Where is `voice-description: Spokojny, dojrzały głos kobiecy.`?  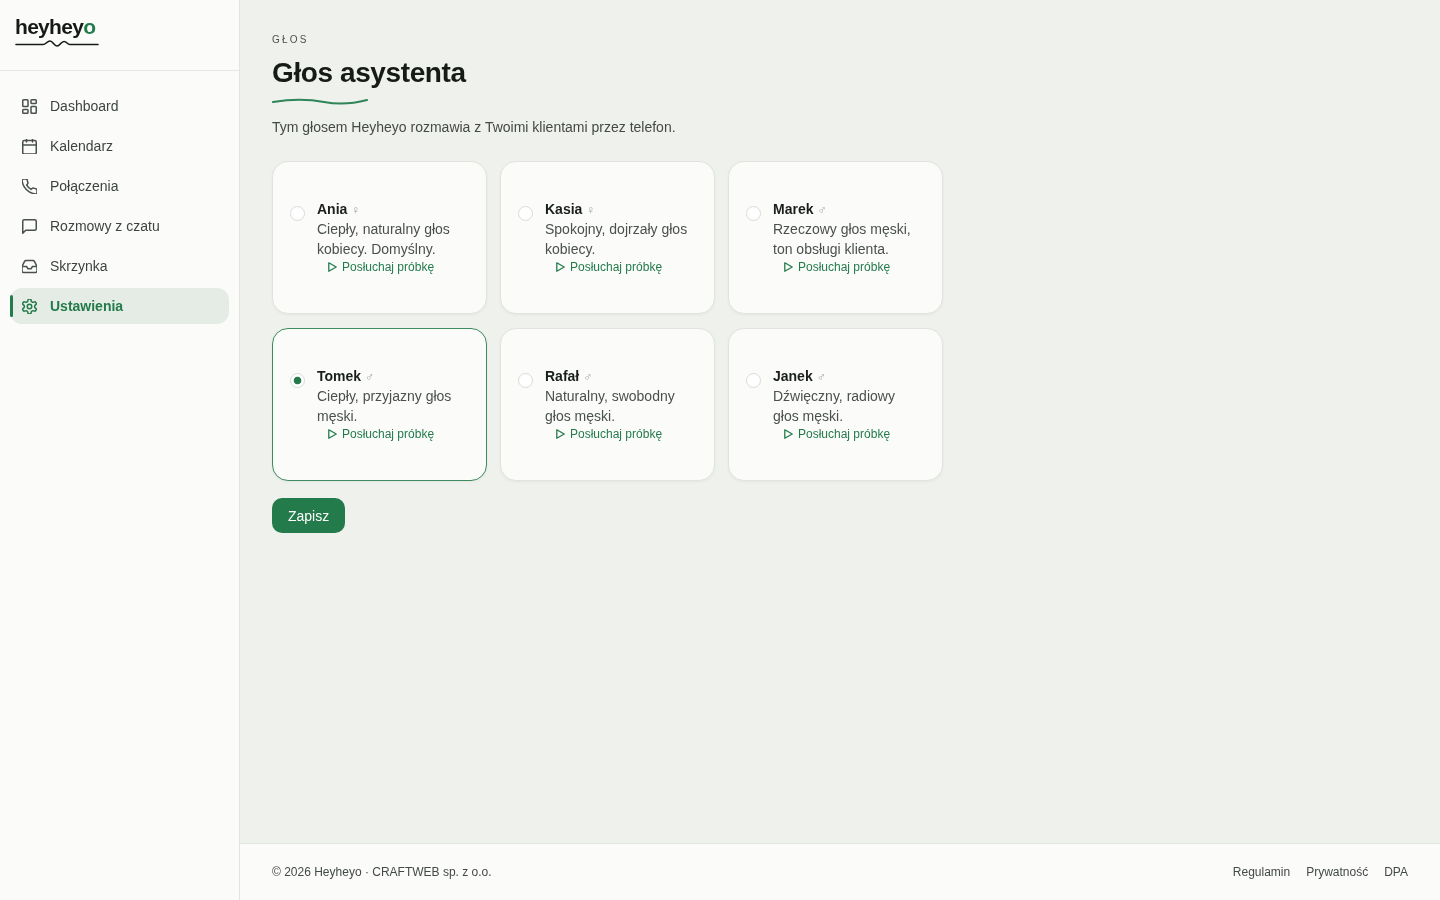 voice-description: Spokojny, dojrzały głos kobiecy. is located at coordinates (617, 239).